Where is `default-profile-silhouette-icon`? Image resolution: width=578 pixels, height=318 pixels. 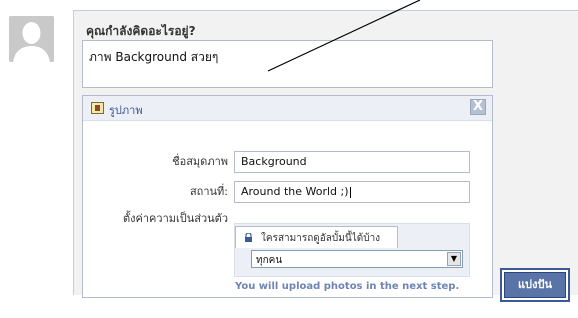
default-profile-silhouette-icon is located at coordinates (31, 39).